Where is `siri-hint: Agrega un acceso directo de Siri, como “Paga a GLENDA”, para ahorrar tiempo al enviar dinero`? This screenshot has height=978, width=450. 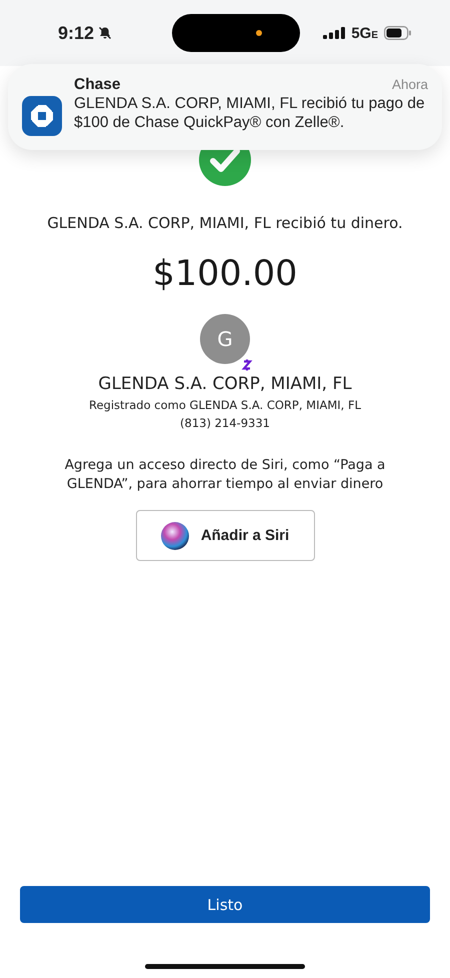
siri-hint: Agrega un acceso directo de Siri, como “Paga a GLENDA”, para ahorrar tiempo al enviar dinero is located at coordinates (225, 475).